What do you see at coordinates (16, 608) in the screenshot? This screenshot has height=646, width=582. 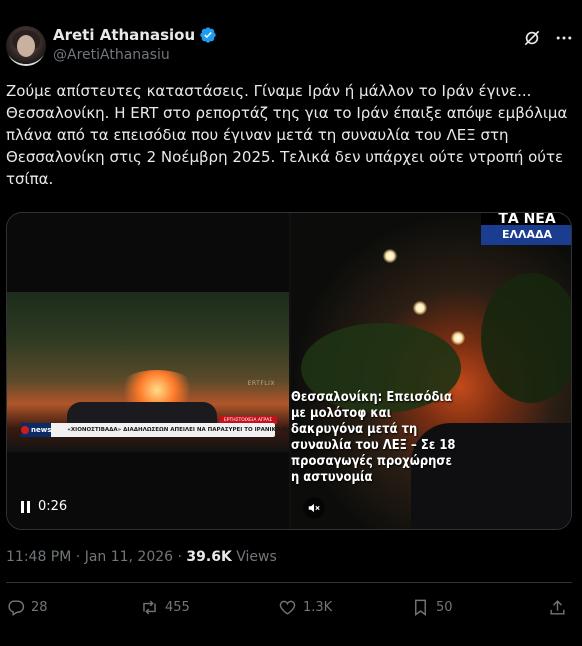 I see `reply-icon` at bounding box center [16, 608].